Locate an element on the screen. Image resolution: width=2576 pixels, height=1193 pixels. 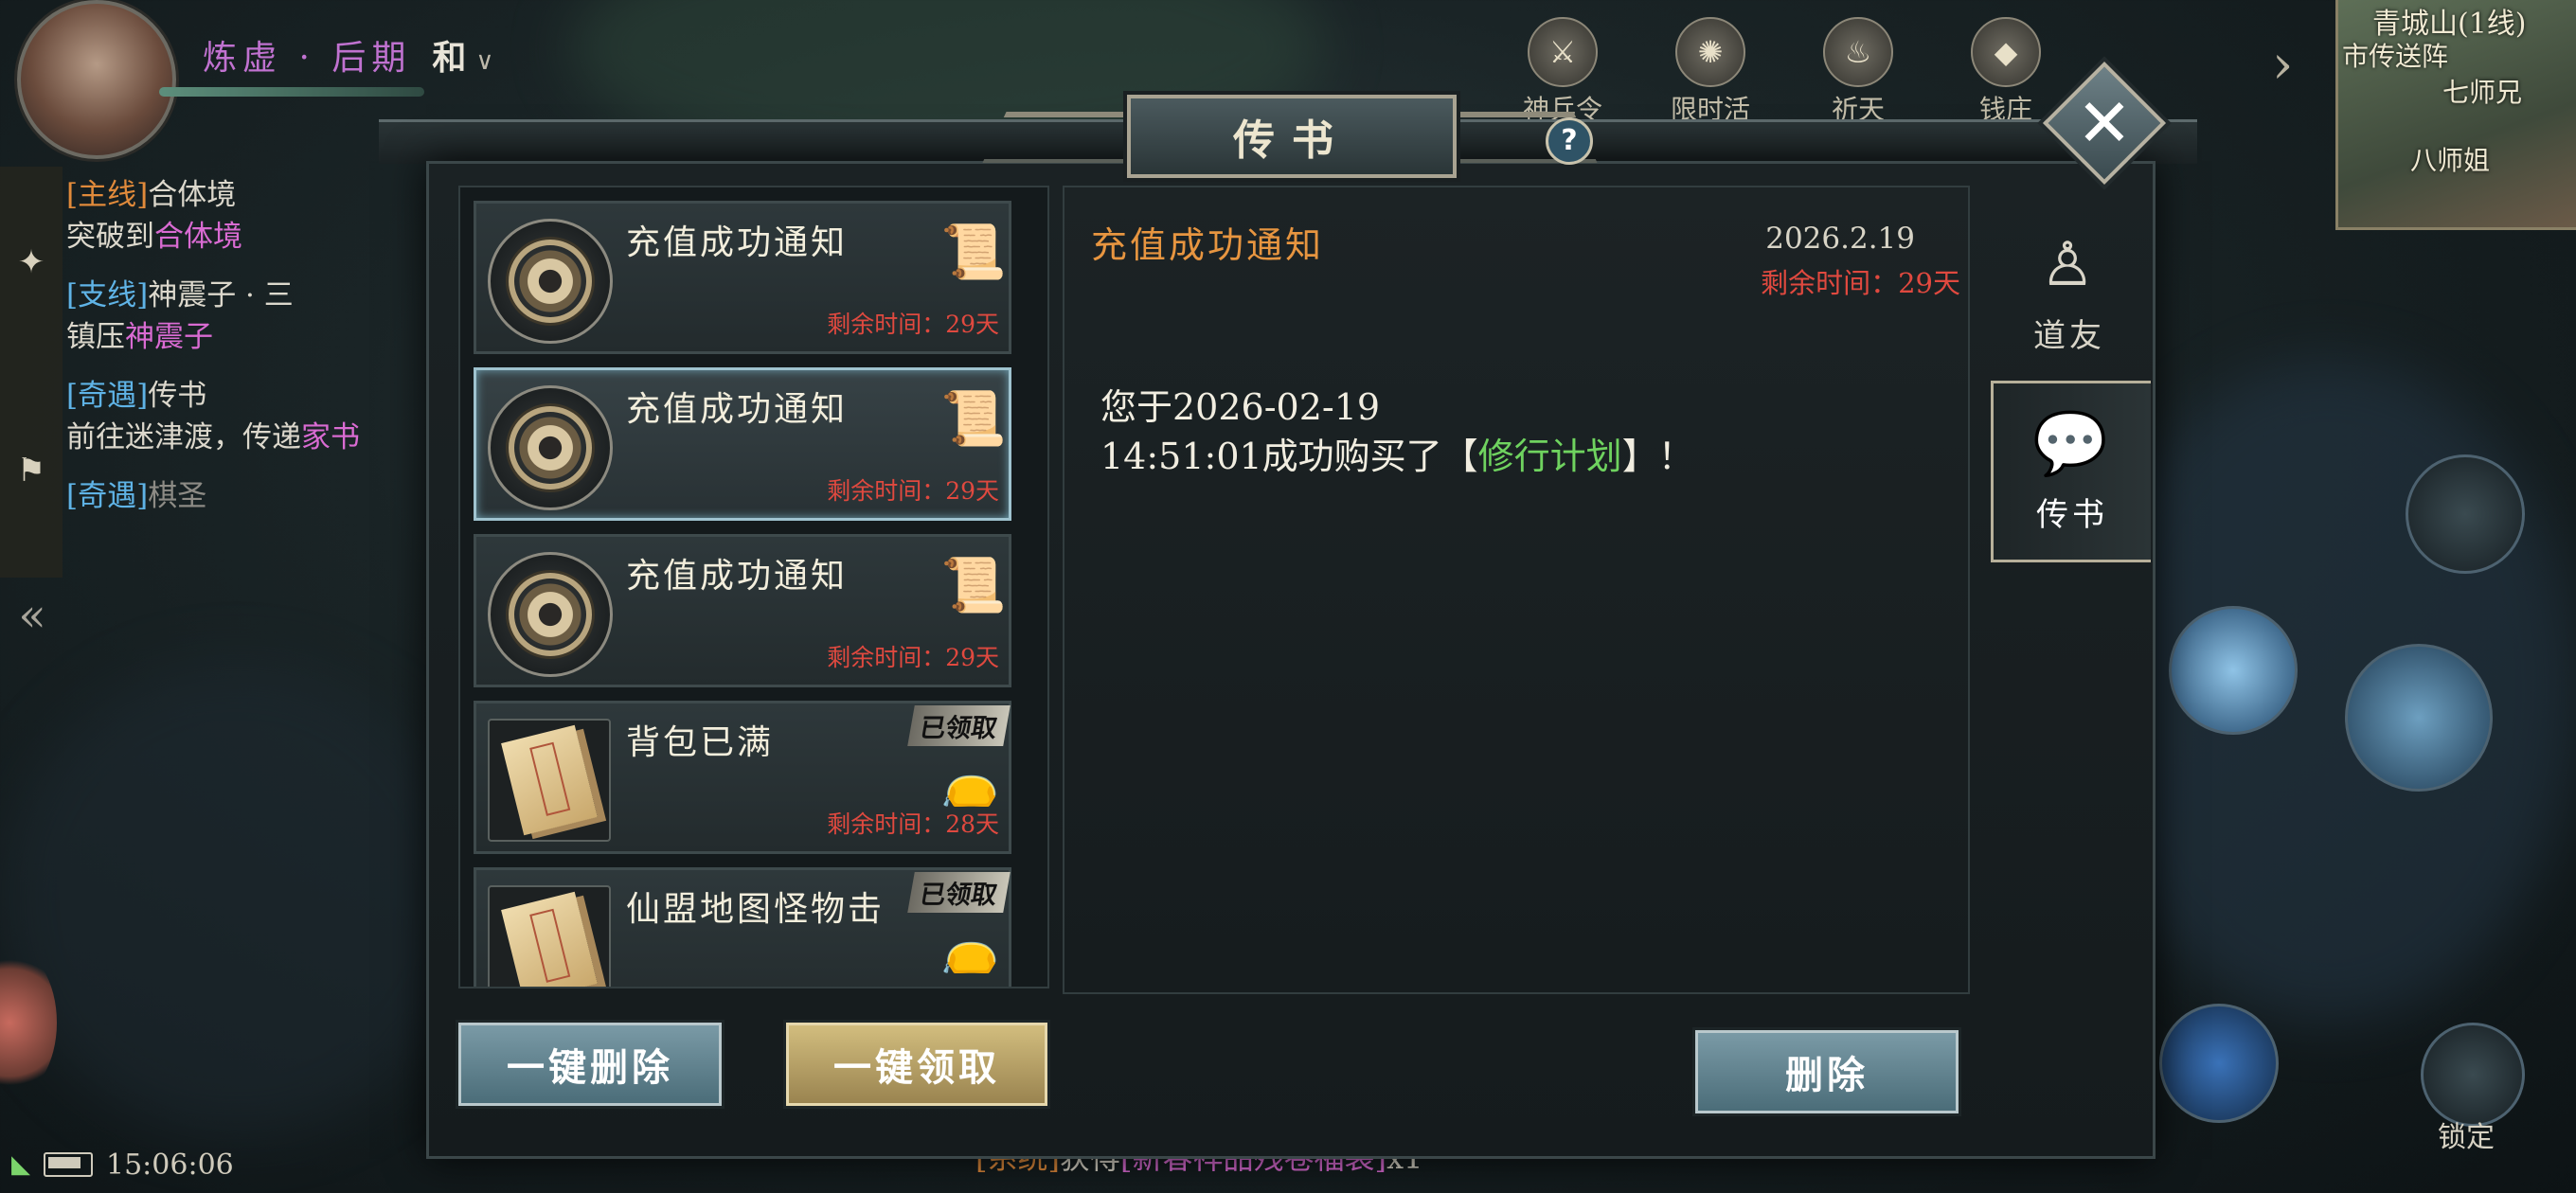
lock-label: 锁定 is located at coordinates (2466, 1137).